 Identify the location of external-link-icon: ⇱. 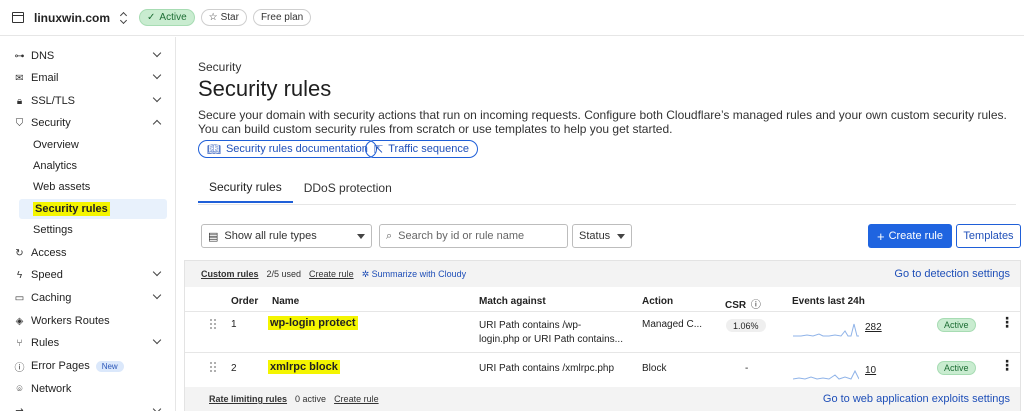
(379, 149).